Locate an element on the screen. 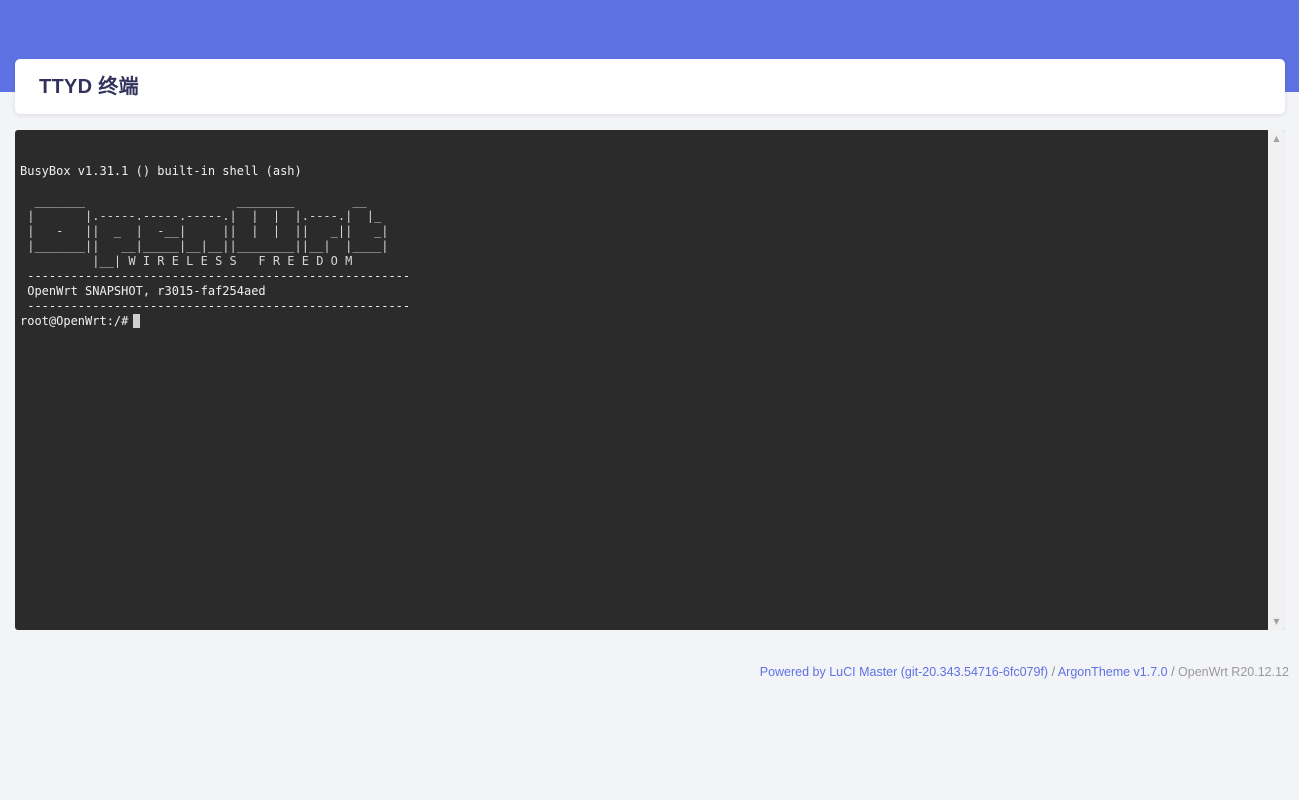 Image resolution: width=1299 pixels, height=800 pixels. openwrt-version: OpenWrt R20.12.12 is located at coordinates (1233, 672).